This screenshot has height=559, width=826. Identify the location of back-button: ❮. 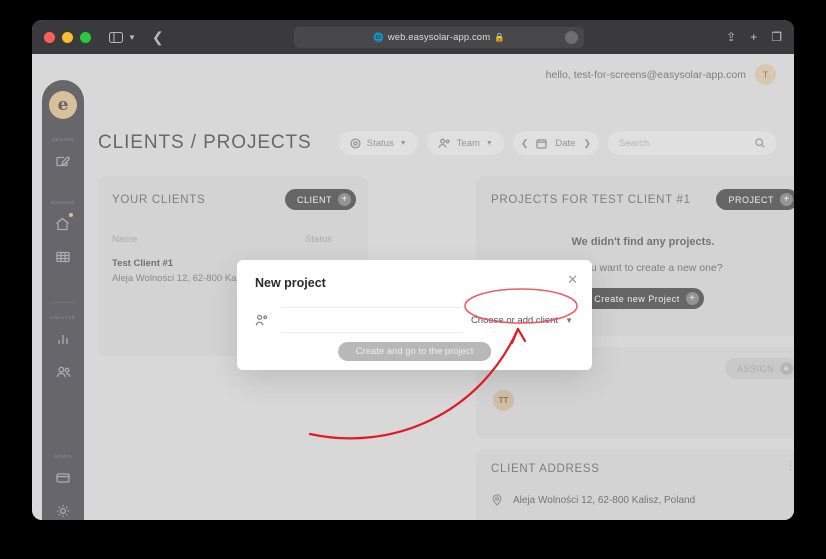
(158, 37).